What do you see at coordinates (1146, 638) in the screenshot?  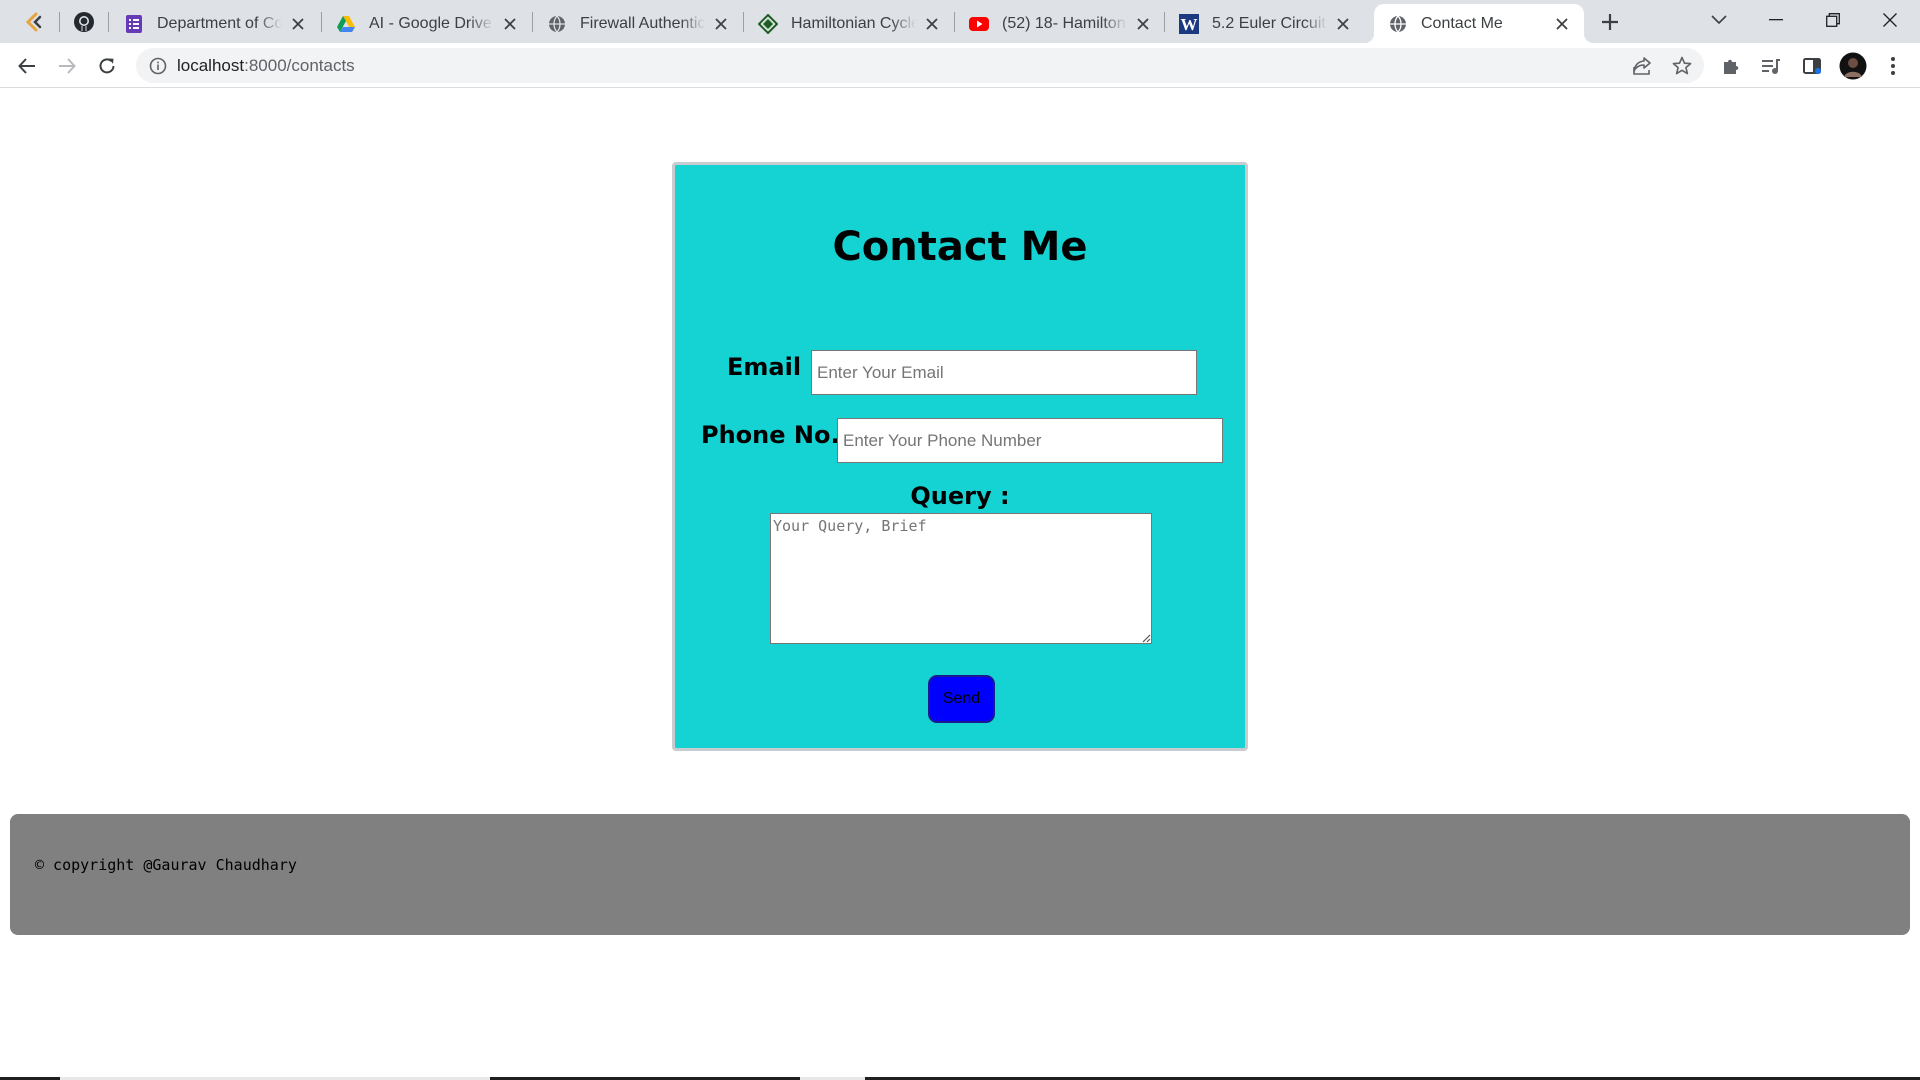 I see `resize-handle-icon` at bounding box center [1146, 638].